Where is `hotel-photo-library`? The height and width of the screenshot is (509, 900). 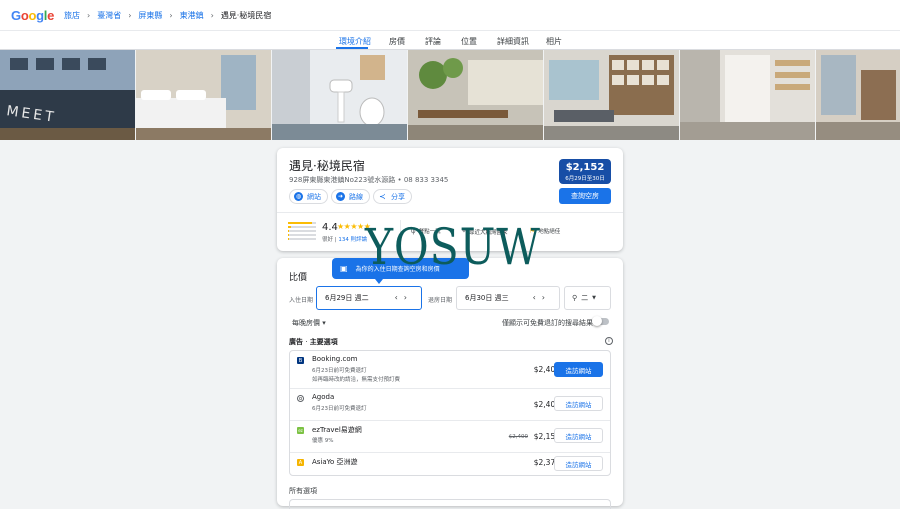
hotel-photo-library is located at coordinates (611, 95).